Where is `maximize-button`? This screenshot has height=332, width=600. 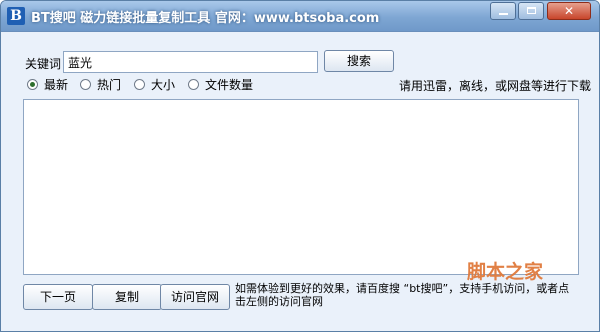 maximize-button is located at coordinates (531, 11).